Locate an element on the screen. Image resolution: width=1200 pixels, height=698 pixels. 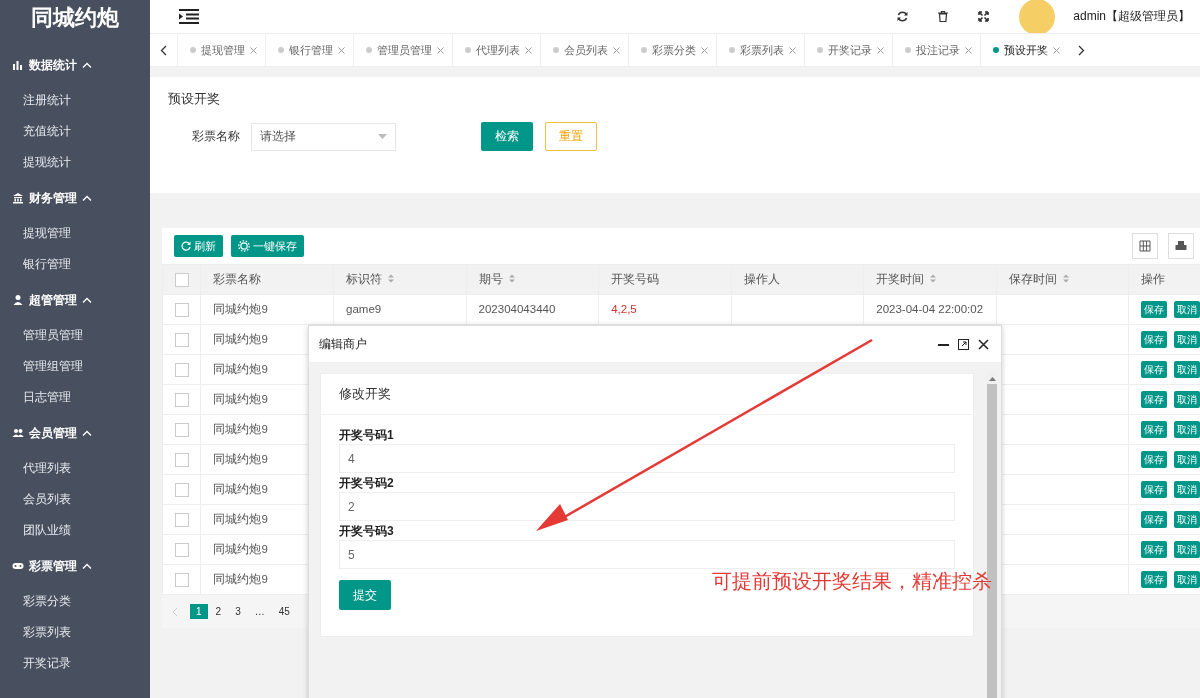
table-cell: 2023-04-04 22:00:02 is located at coordinates (930, 309).